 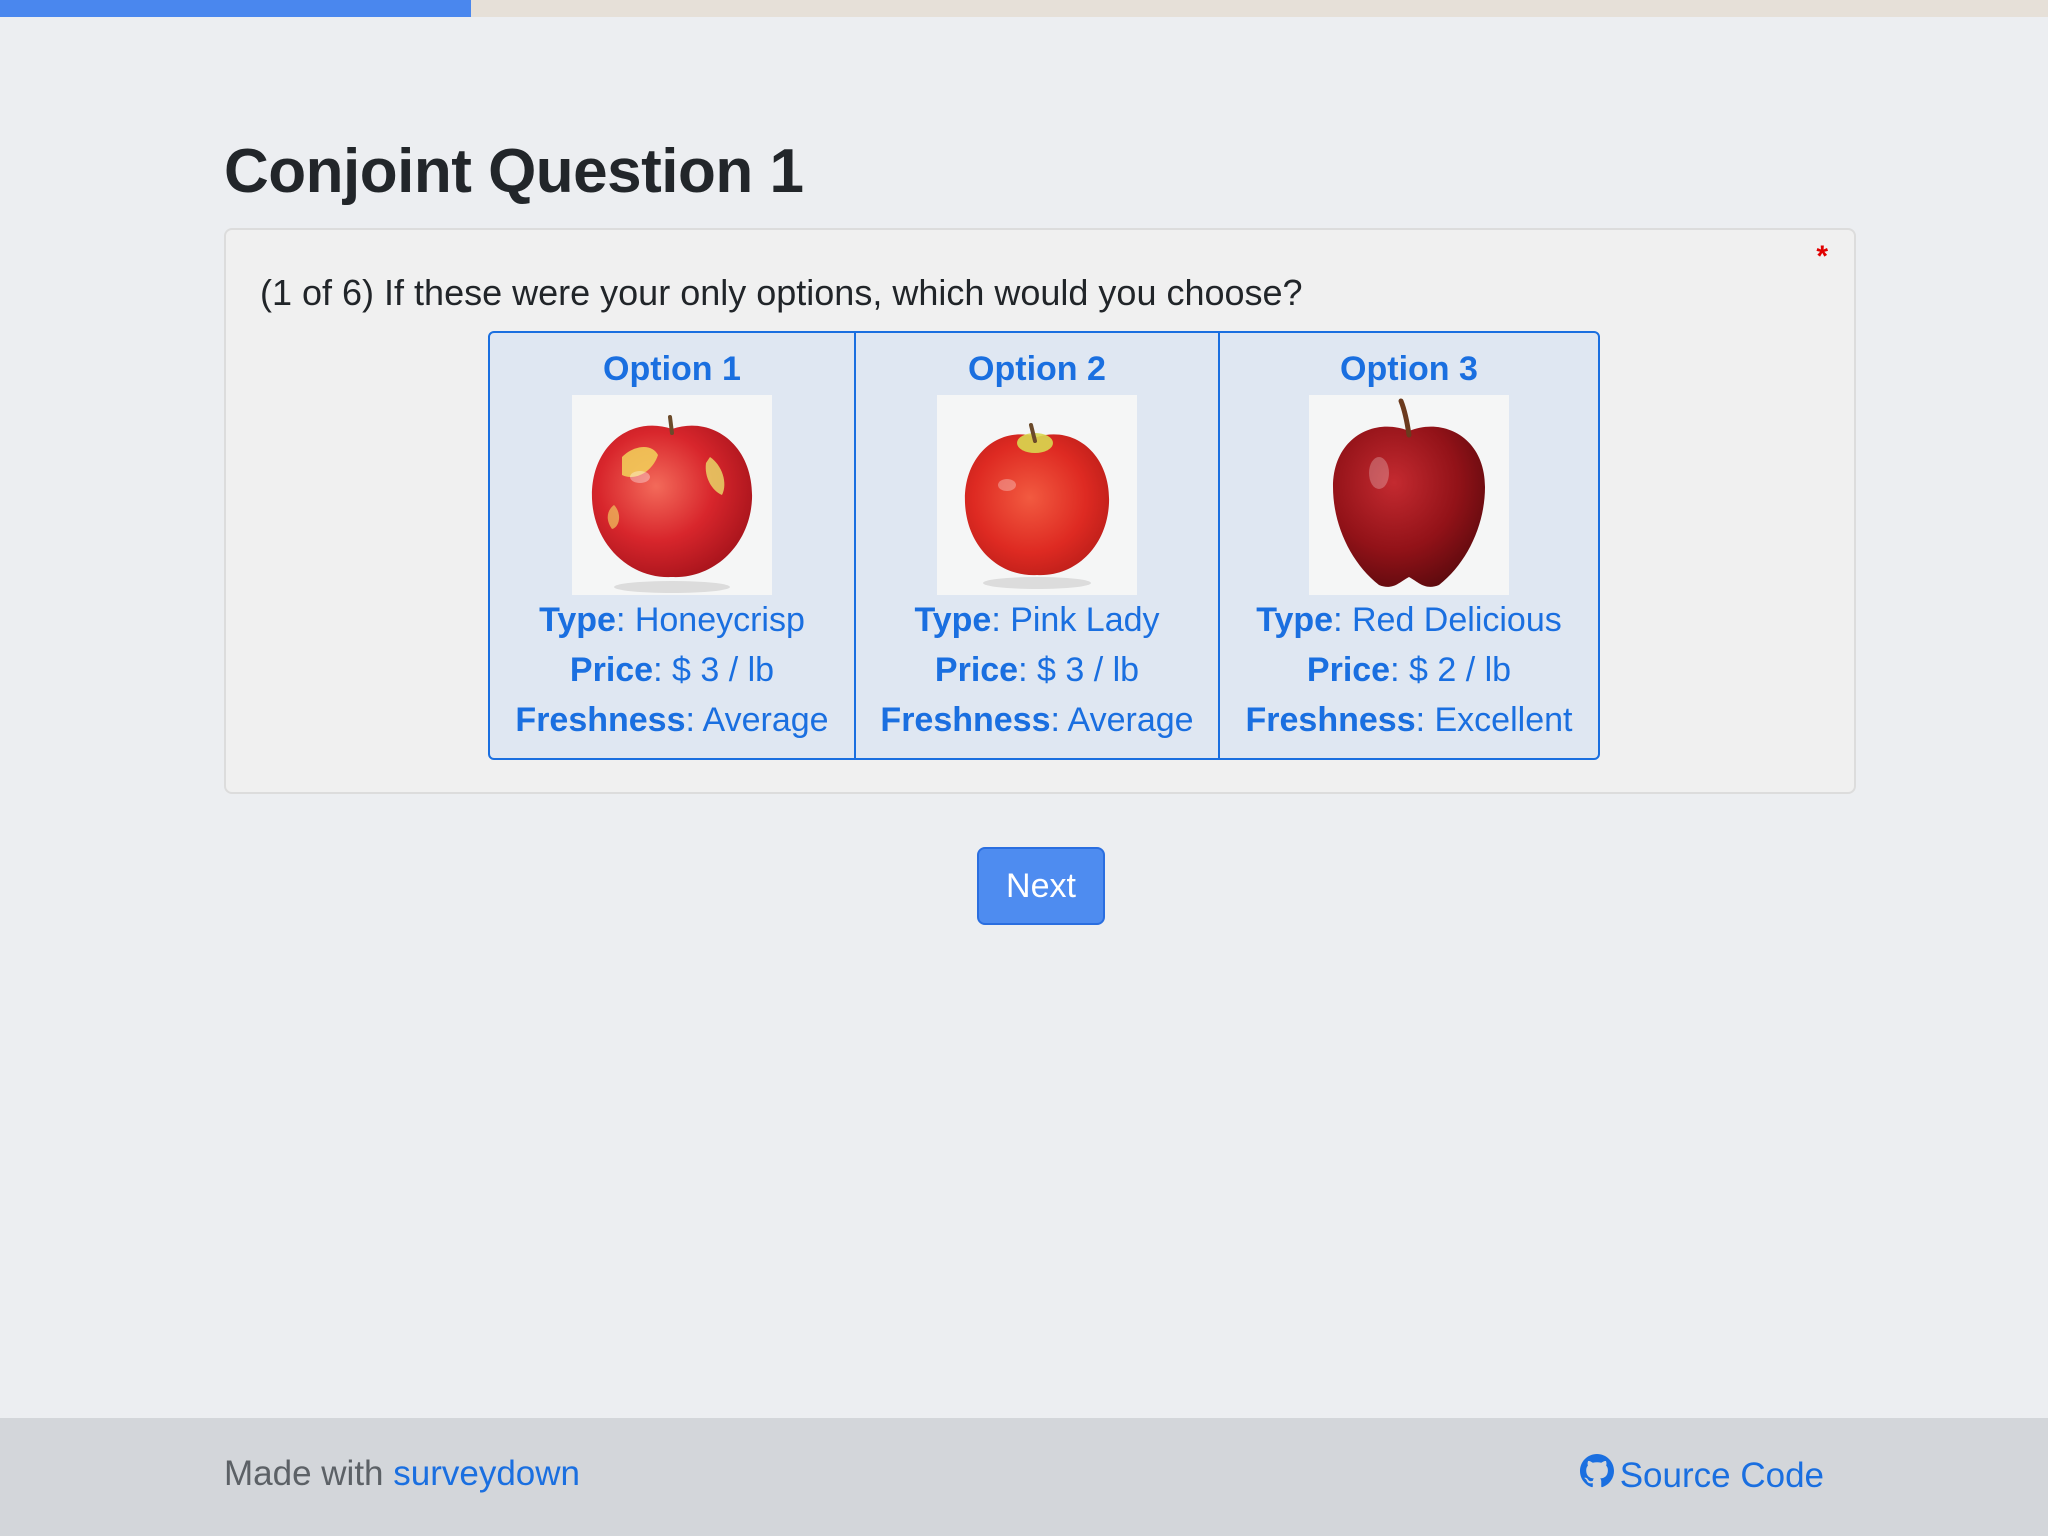 What do you see at coordinates (1024, 8) in the screenshot?
I see `progress-bar` at bounding box center [1024, 8].